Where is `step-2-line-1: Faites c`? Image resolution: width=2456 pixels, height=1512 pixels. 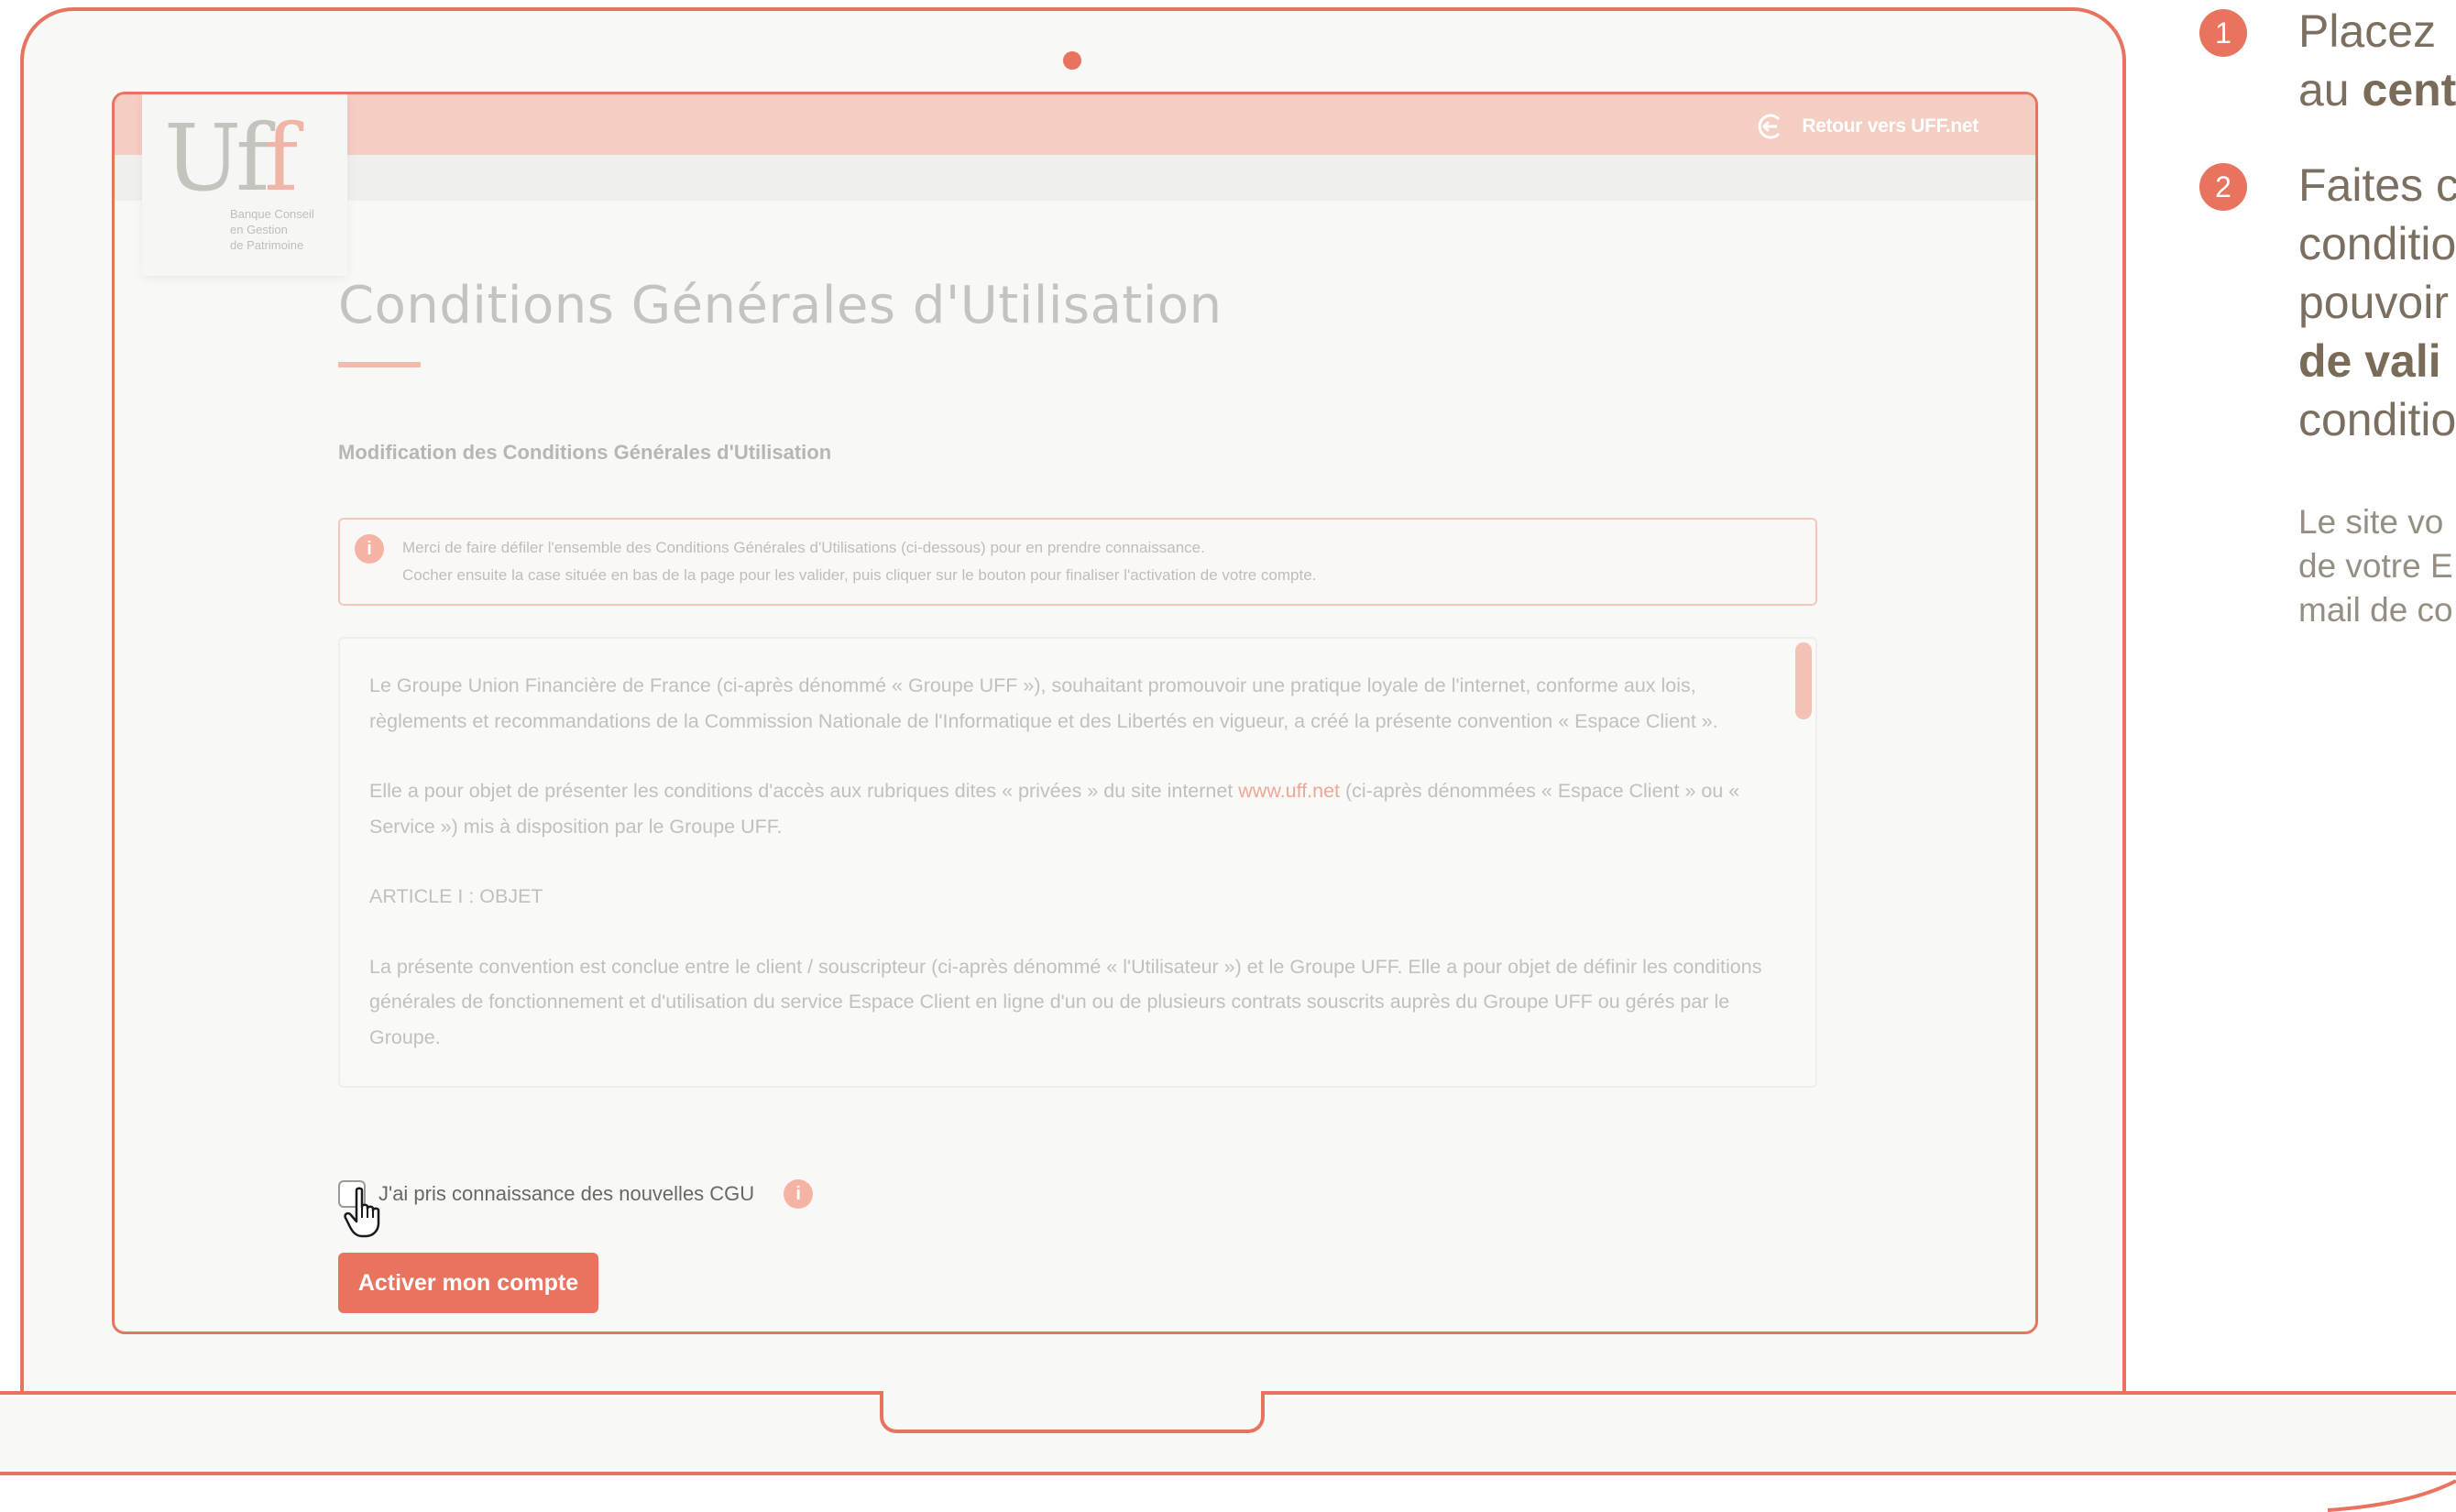
step-2-line-1: Faites c is located at coordinates (2377, 185).